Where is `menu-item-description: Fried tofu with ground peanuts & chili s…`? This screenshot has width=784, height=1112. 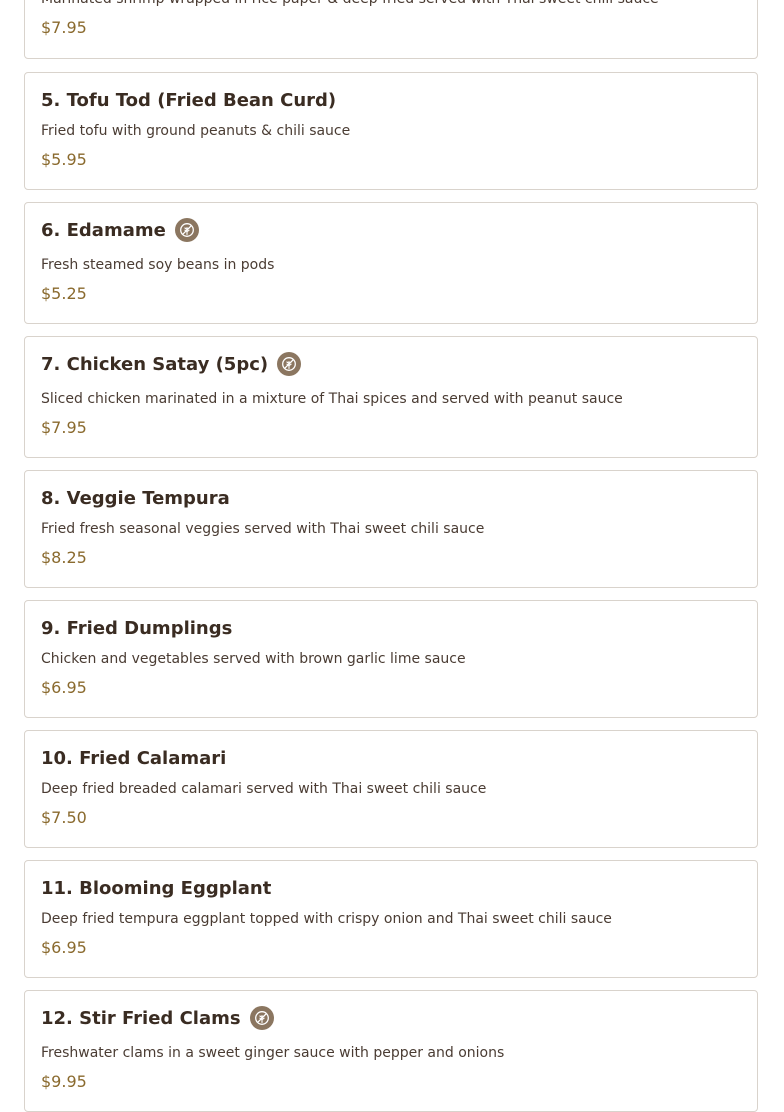 menu-item-description: Fried tofu with ground peanuts & chili s… is located at coordinates (196, 131).